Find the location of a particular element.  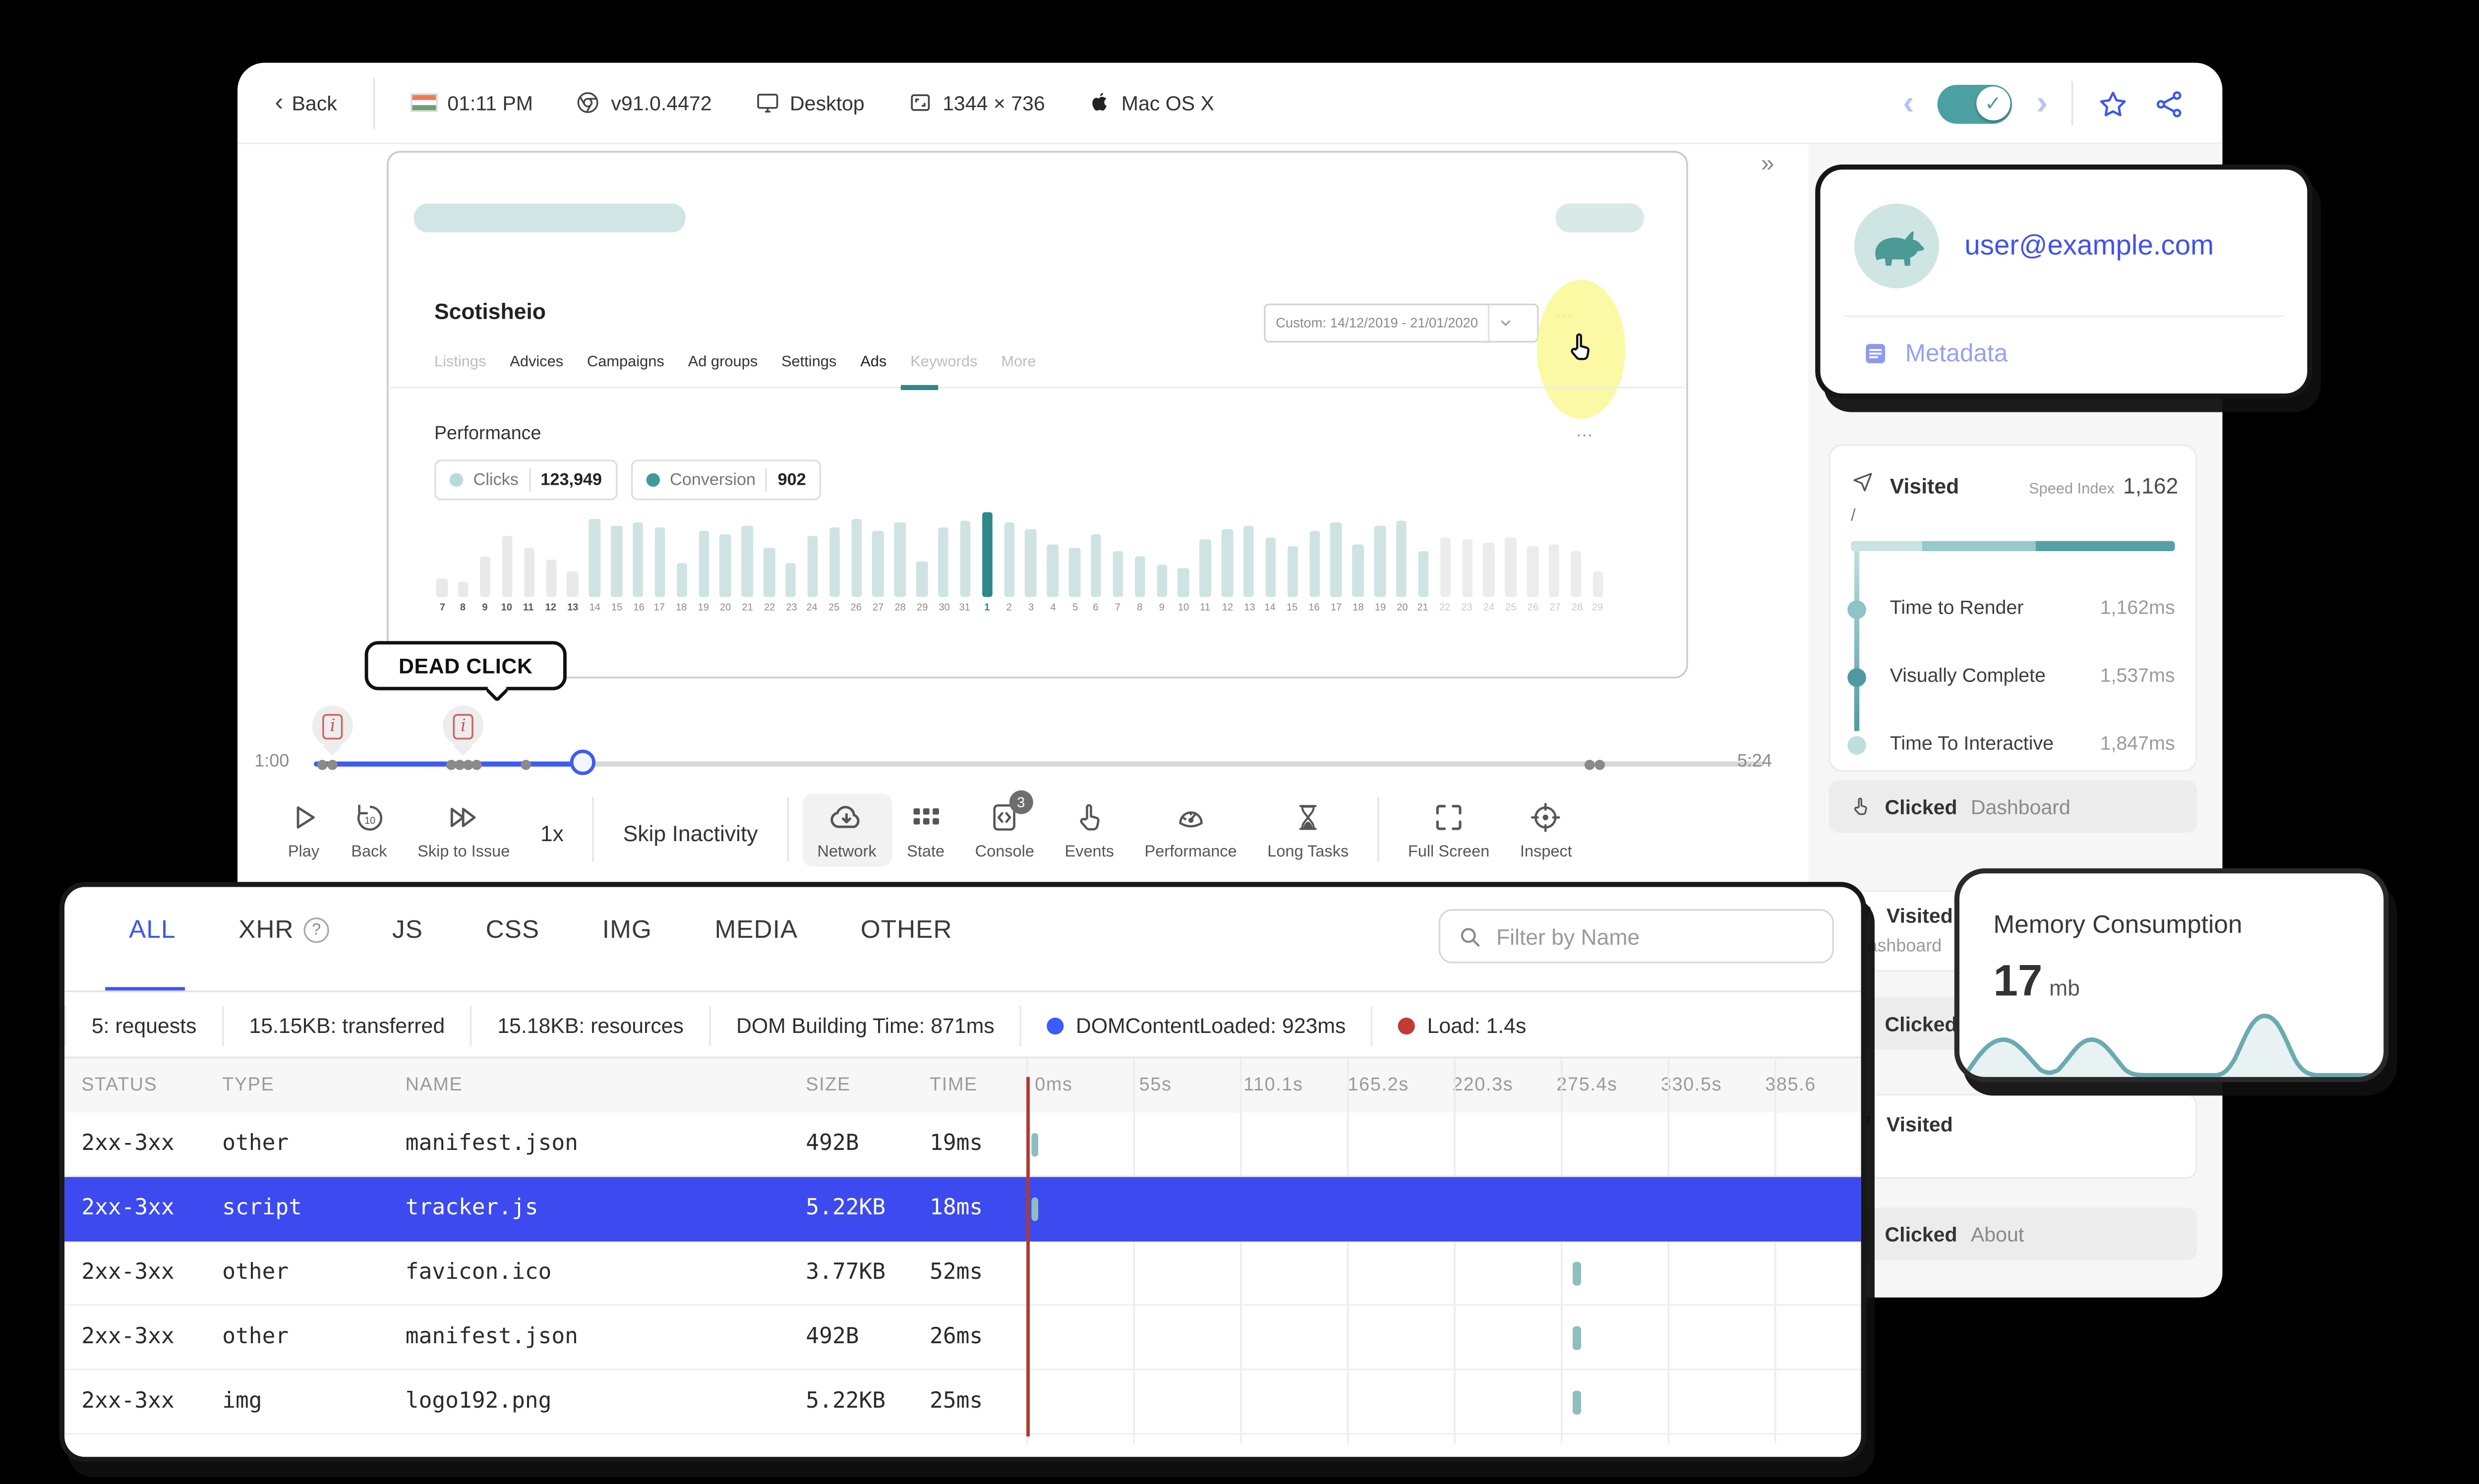

chart-bar: 7 is located at coordinates (1118, 560).